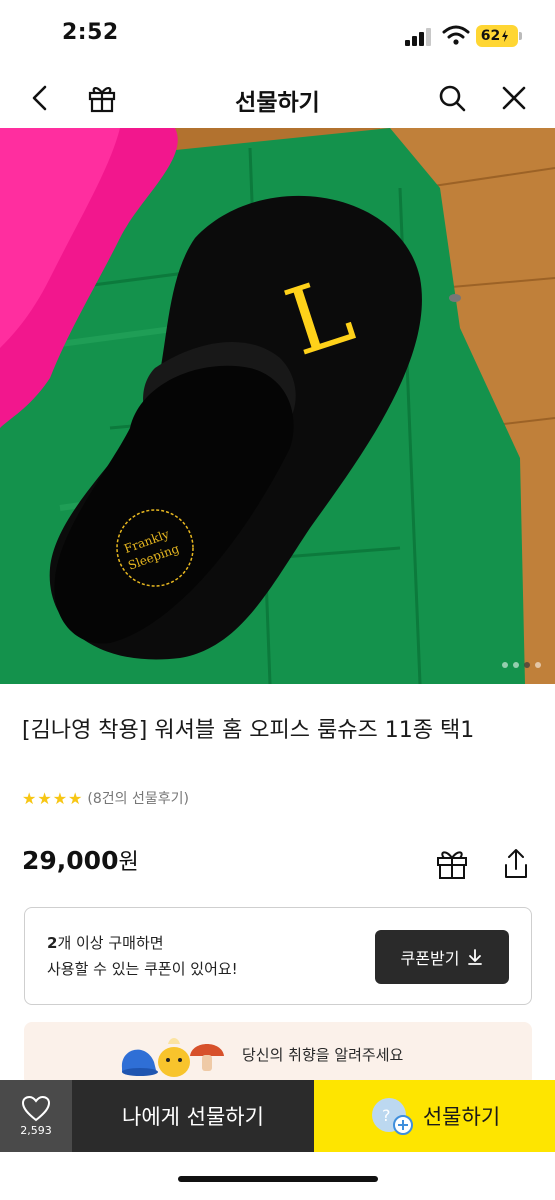 Image resolution: width=555 pixels, height=1200 pixels. What do you see at coordinates (475, 957) in the screenshot?
I see `download-icon` at bounding box center [475, 957].